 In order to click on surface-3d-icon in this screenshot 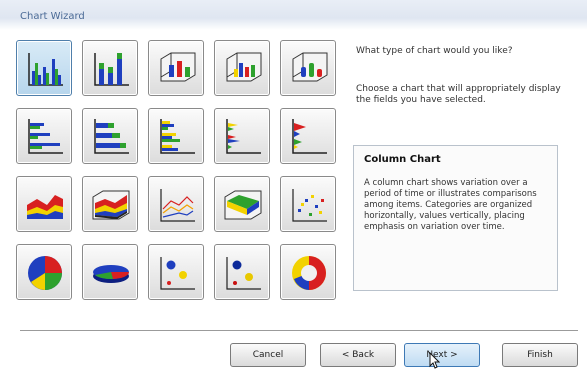, I will do `click(243, 205)`.